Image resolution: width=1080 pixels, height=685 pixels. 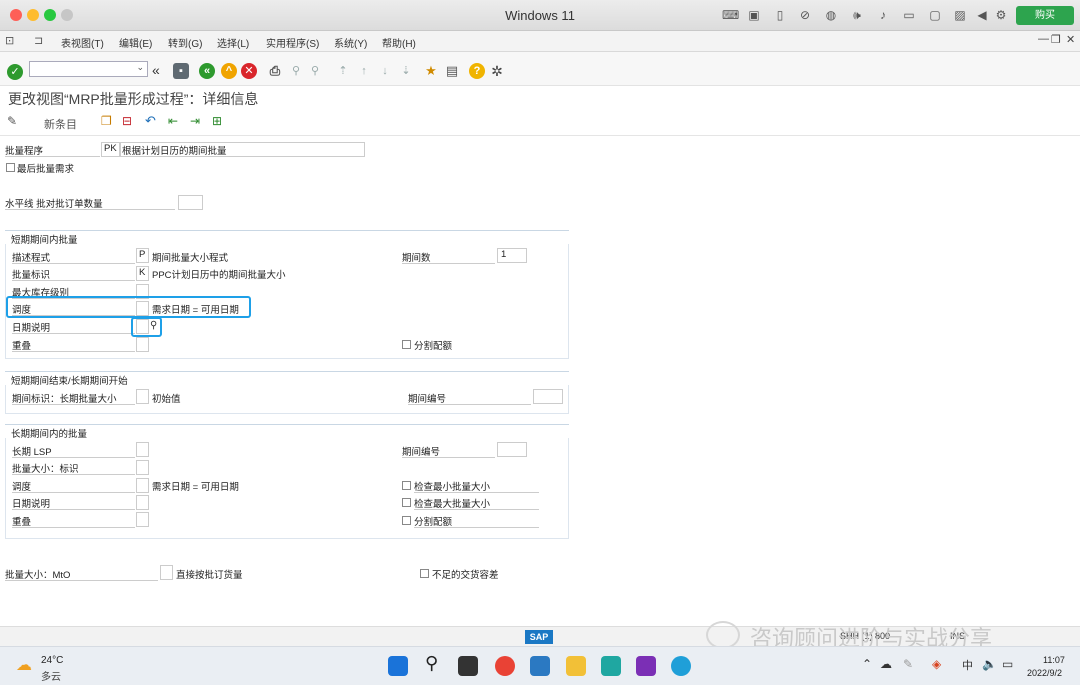 I want to click on pen-icon: ✎, so click(x=908, y=664).